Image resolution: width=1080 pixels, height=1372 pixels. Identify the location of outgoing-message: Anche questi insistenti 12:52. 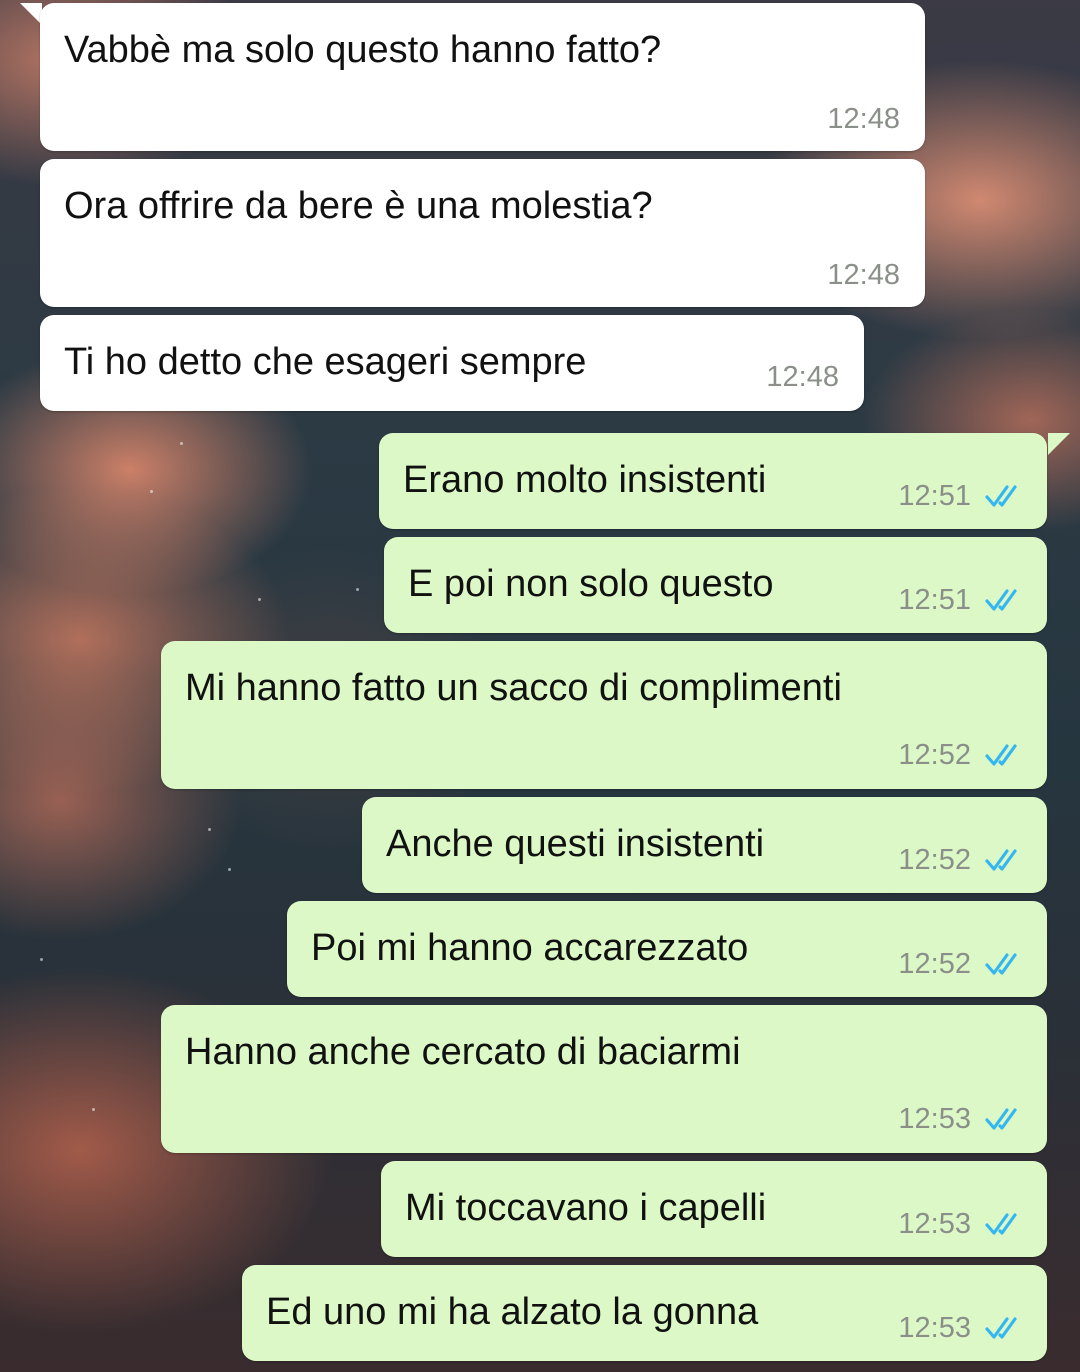
(704, 845).